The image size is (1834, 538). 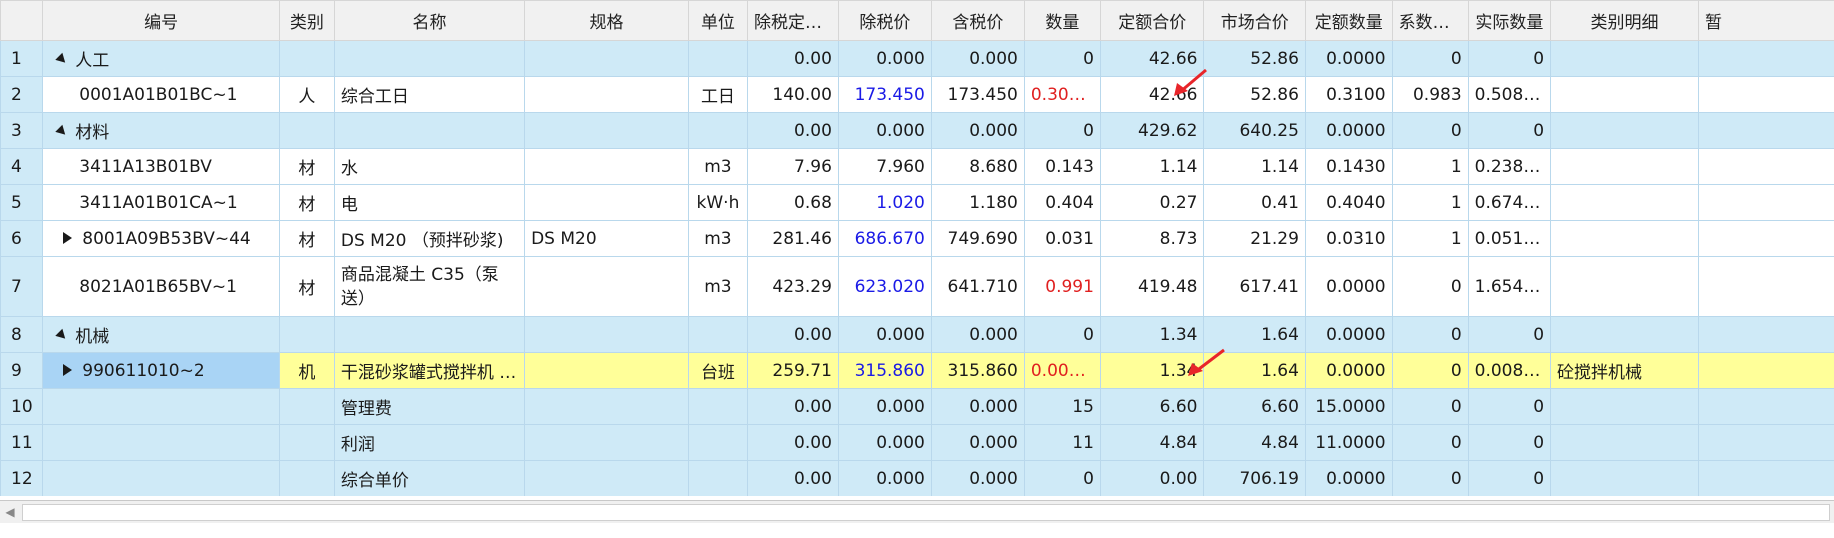 What do you see at coordinates (1430, 20) in the screenshot?
I see `col-header-coefficient: 系数调整` at bounding box center [1430, 20].